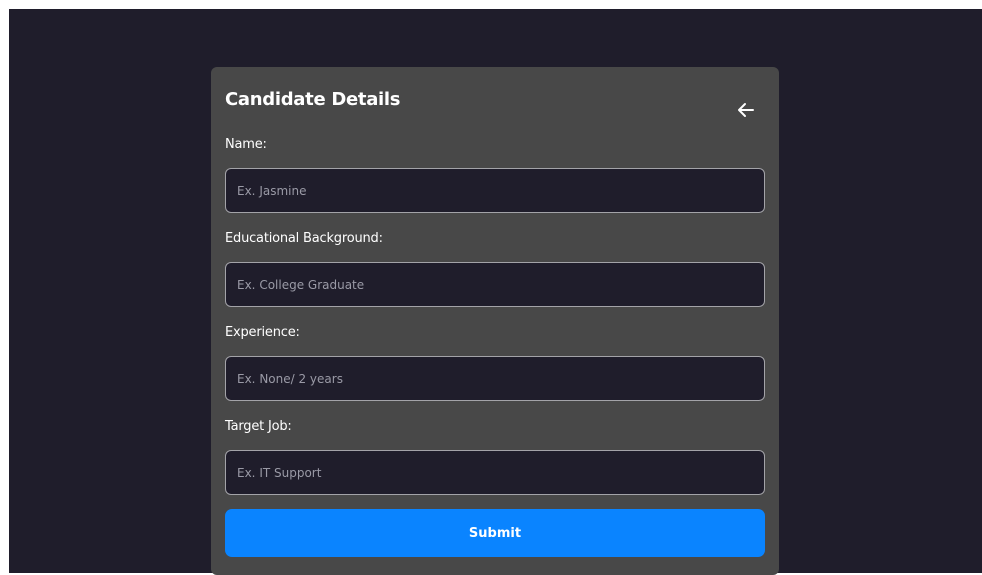 This screenshot has height=575, width=982. Describe the element at coordinates (304, 238) in the screenshot. I see `educational-background-label: Educational Background:` at that location.